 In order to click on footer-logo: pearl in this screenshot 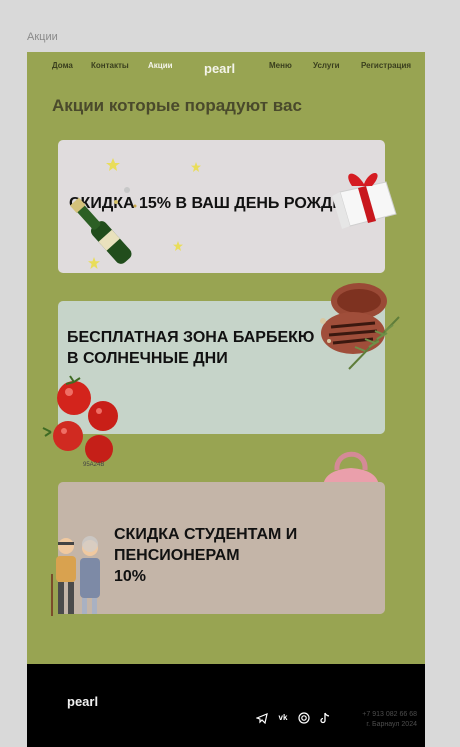, I will do `click(82, 701)`.